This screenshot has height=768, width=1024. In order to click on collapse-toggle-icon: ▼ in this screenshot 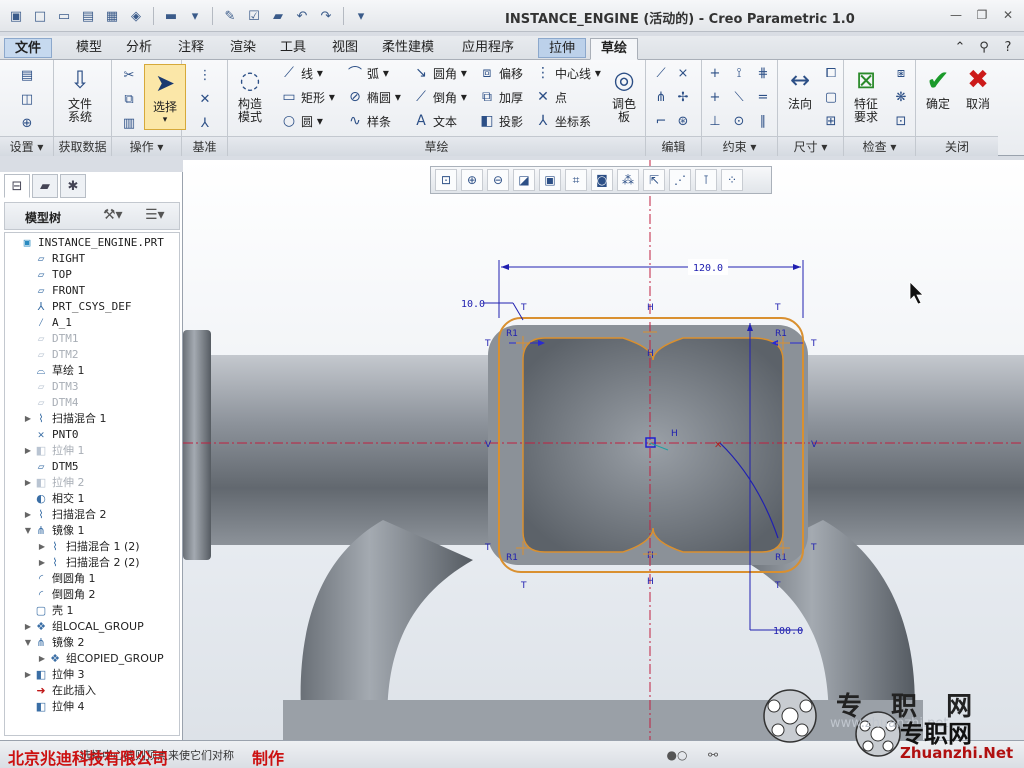, I will do `click(28, 531)`.